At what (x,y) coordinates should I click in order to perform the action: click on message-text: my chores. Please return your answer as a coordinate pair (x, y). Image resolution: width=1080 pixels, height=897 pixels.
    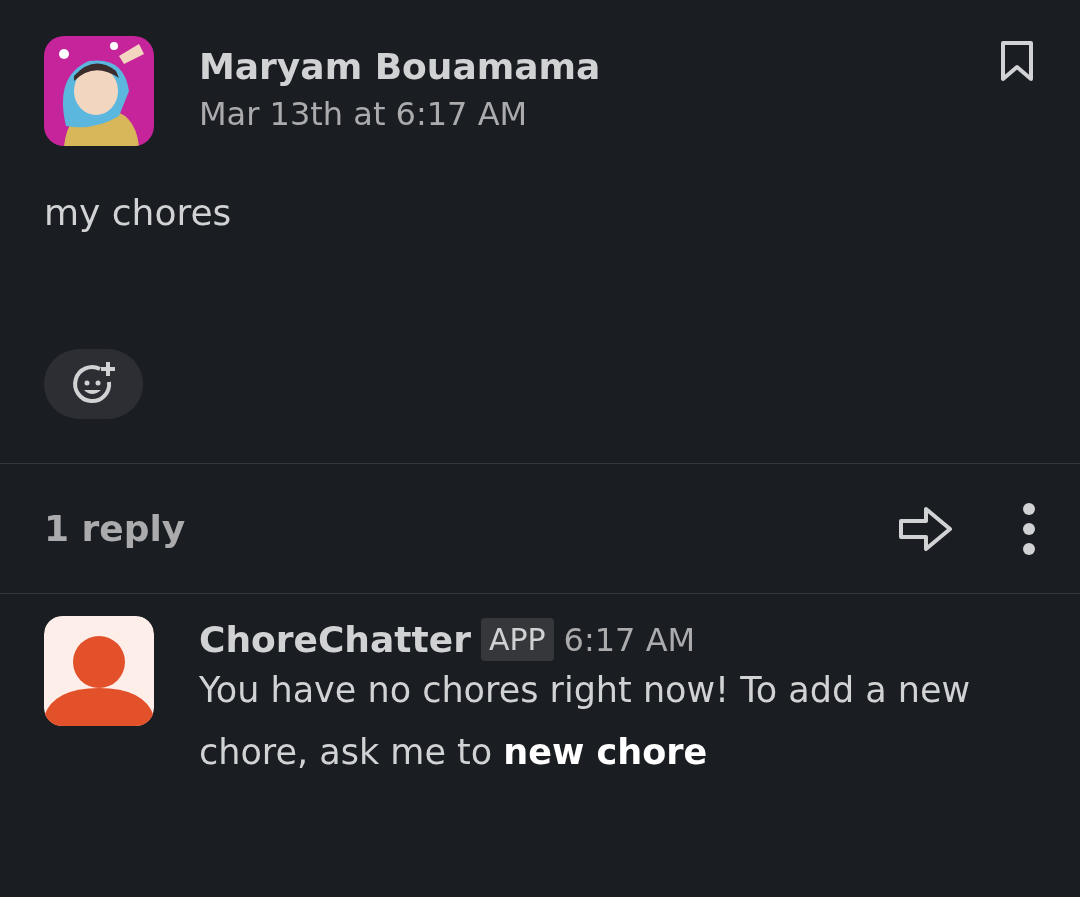
    Looking at the image, I should click on (138, 212).